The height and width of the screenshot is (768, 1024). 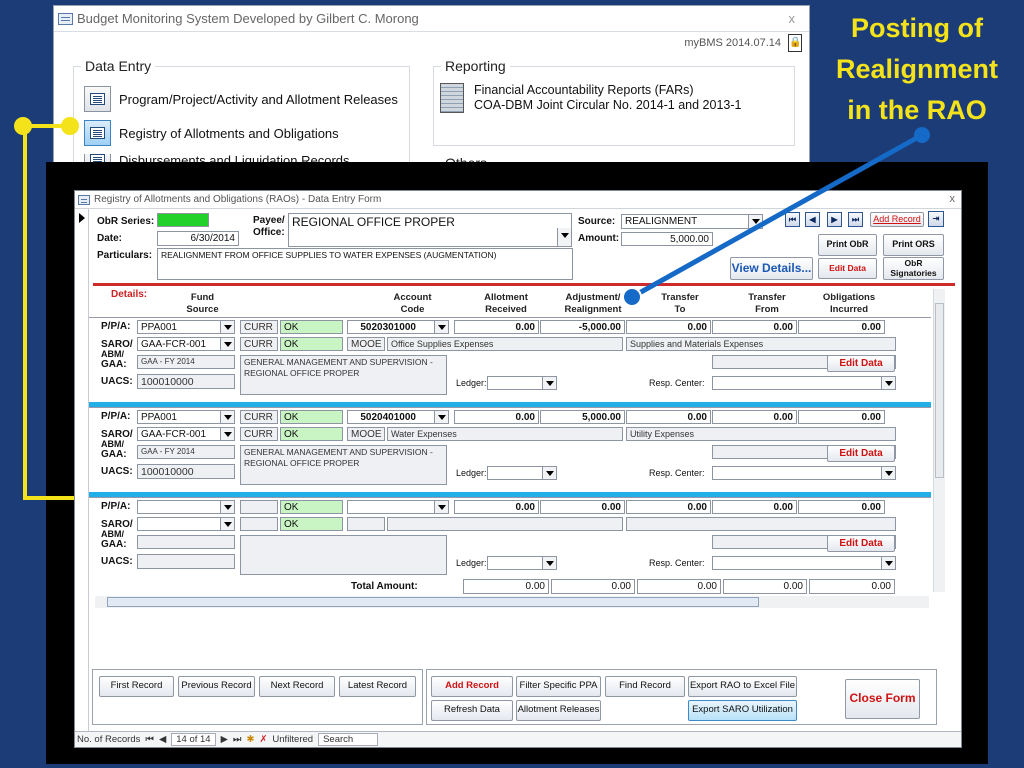 I want to click on blue-dot-column, so click(x=632, y=297).